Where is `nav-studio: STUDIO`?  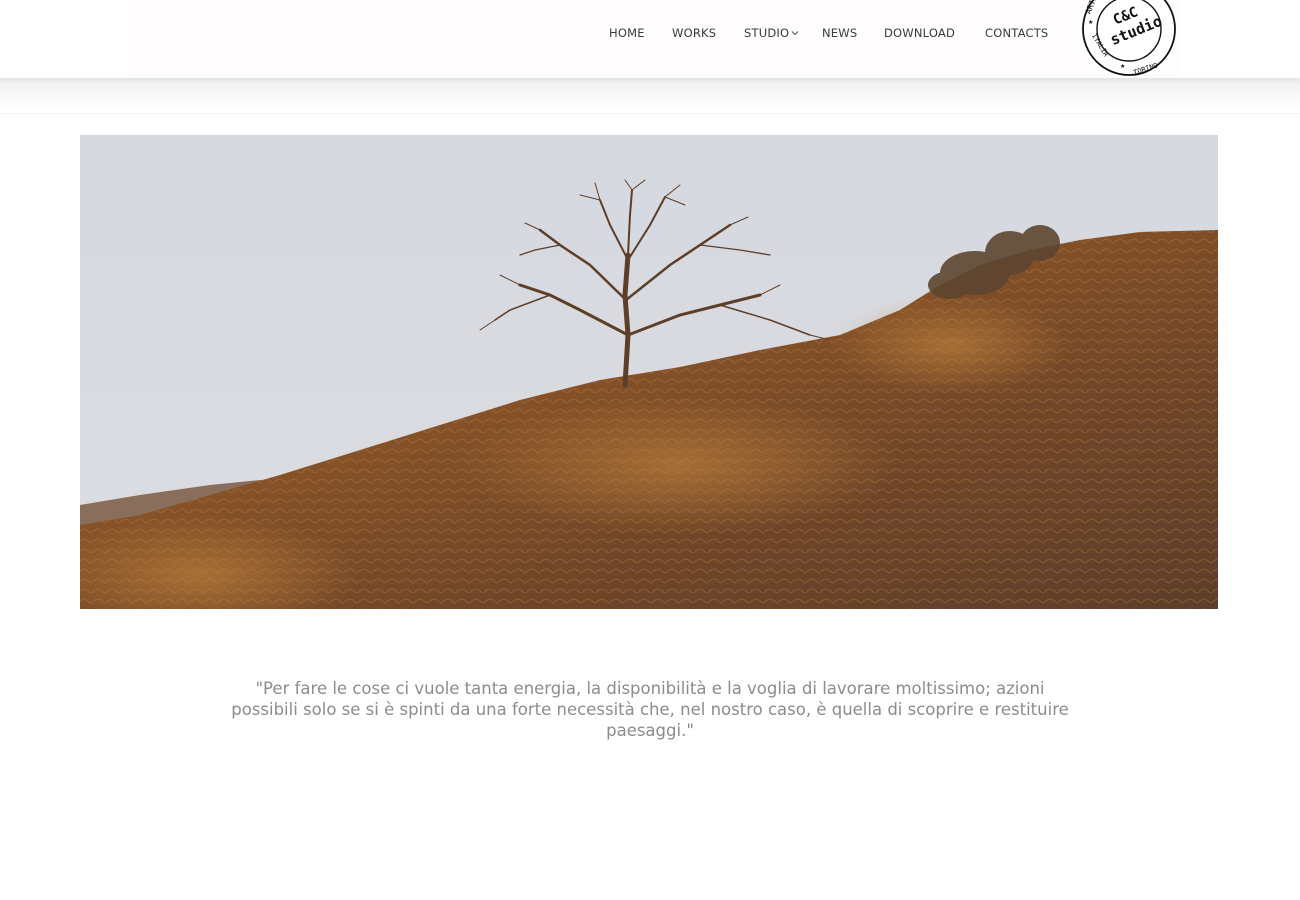
nav-studio: STUDIO is located at coordinates (771, 33).